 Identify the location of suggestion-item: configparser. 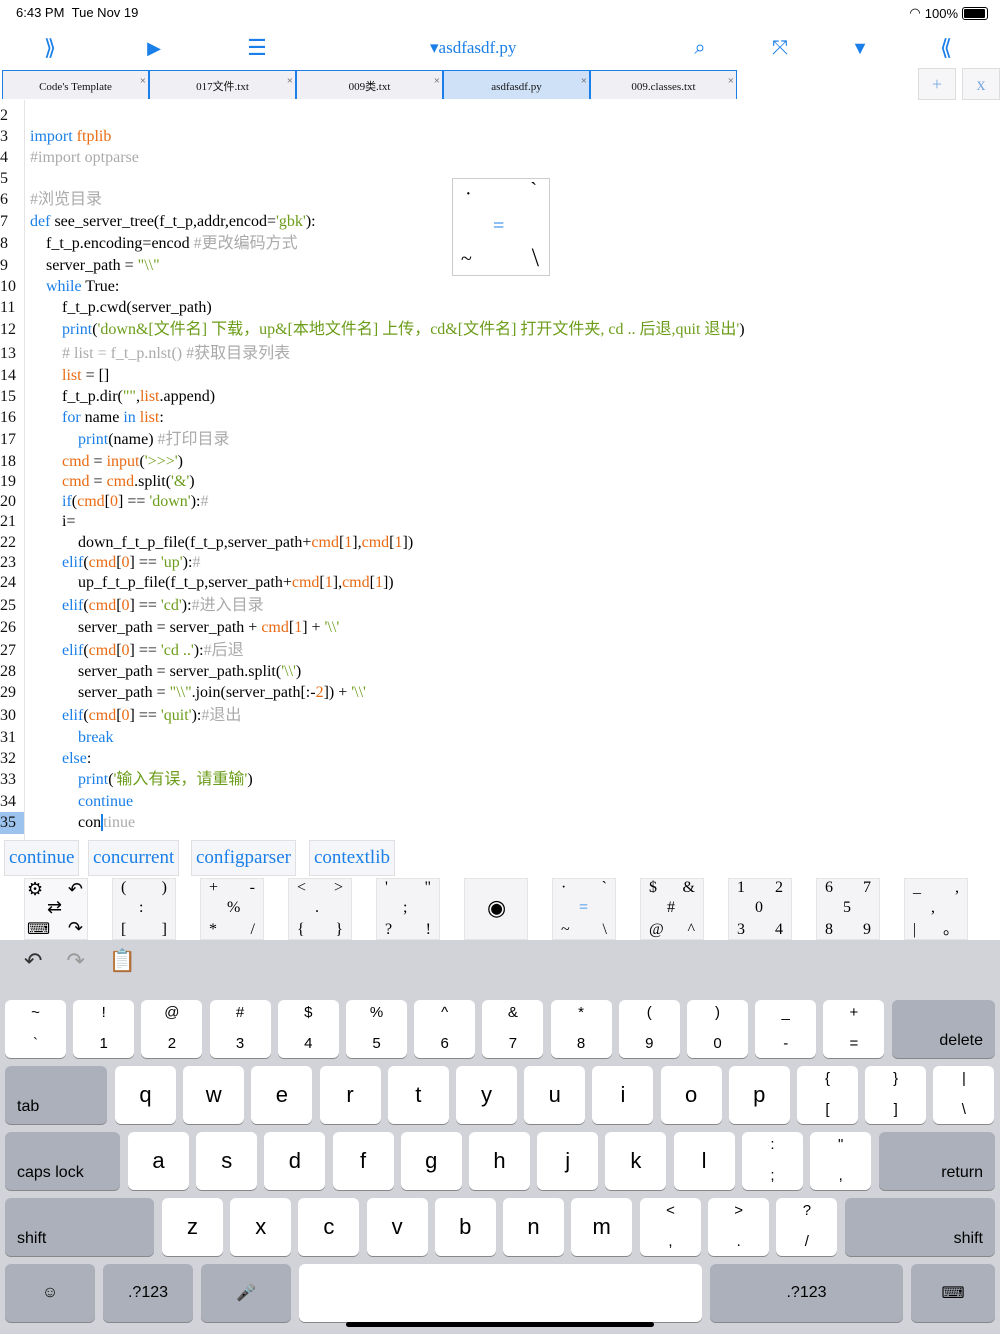
(243, 858).